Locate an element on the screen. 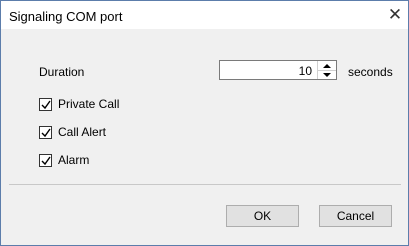  spin-down-button is located at coordinates (327, 74).